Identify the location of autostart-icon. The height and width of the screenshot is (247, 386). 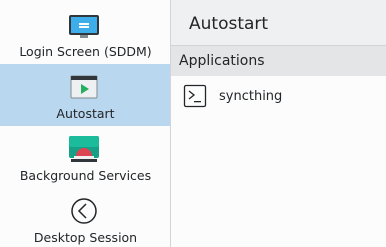
(84, 87).